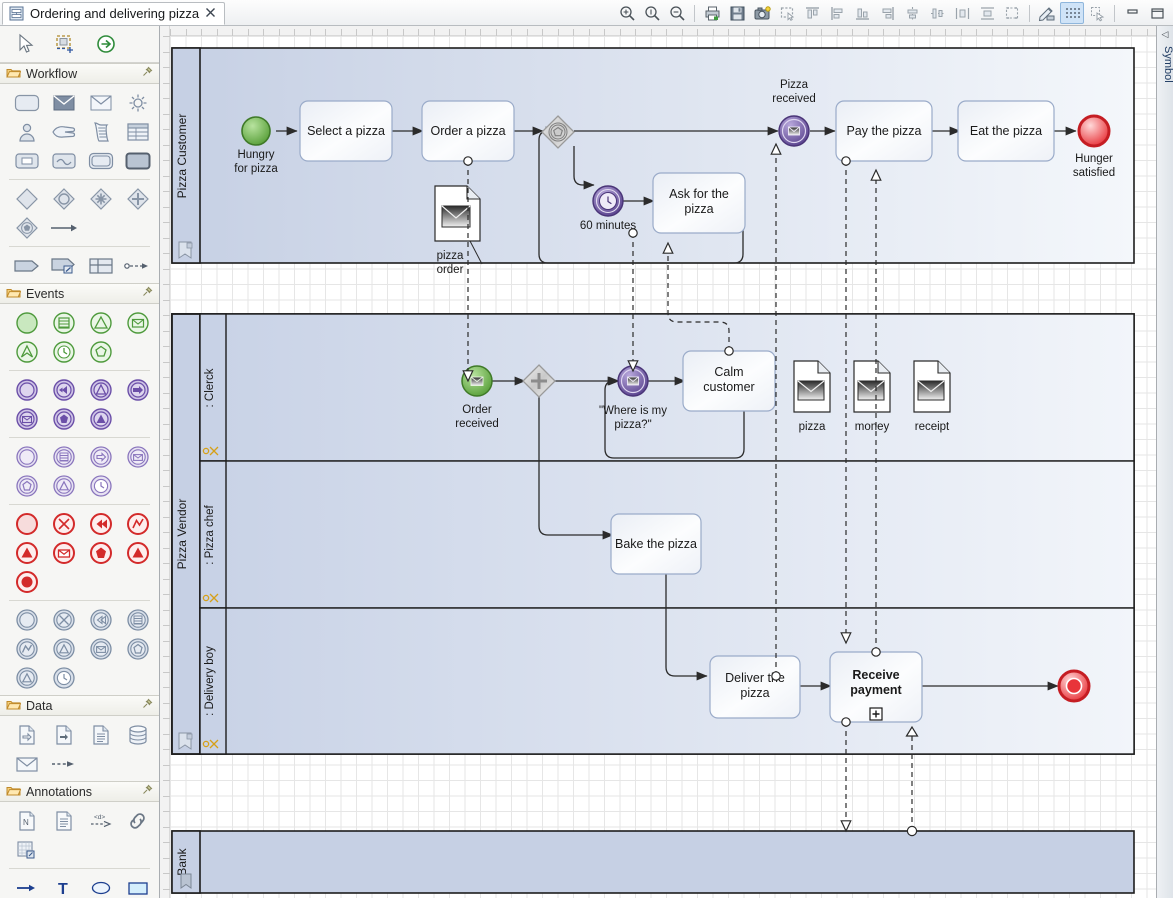  Describe the element at coordinates (887, 13) in the screenshot. I see `align-right-icon` at that location.